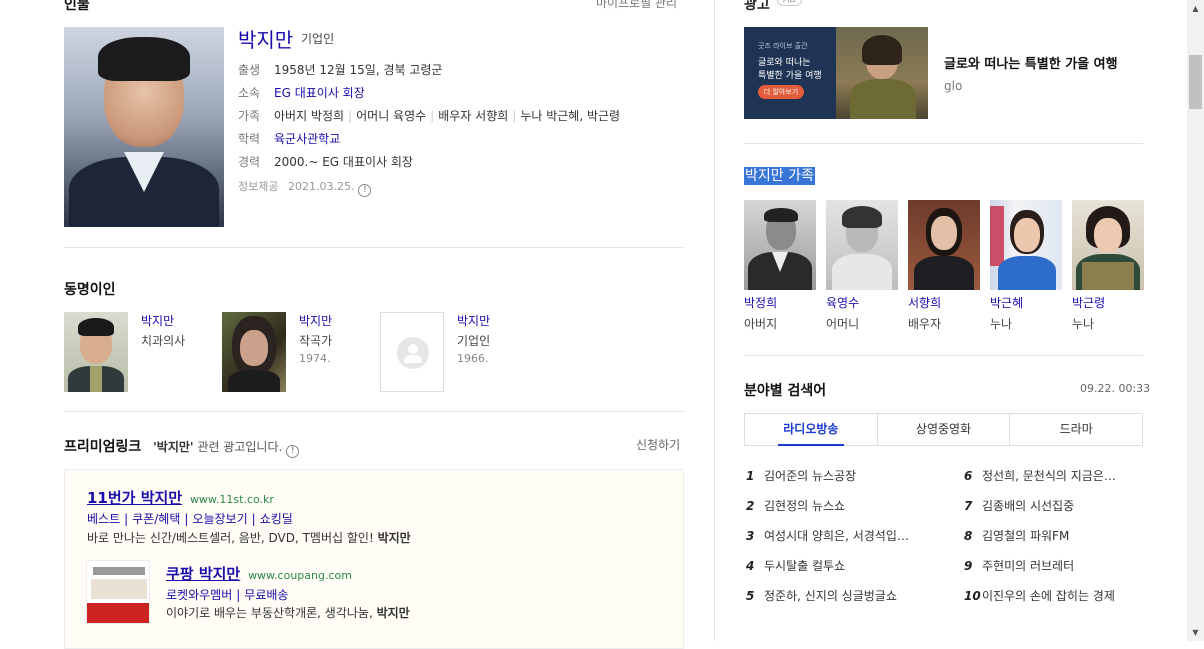 The height and width of the screenshot is (649, 1204). Describe the element at coordinates (785, 391) in the screenshot. I see `keyword-section-title: 분야별 검색어` at that location.